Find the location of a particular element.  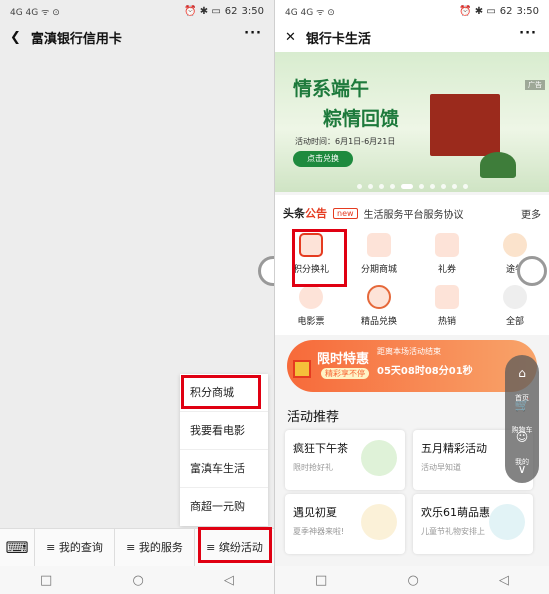

float-mine-button: ☺ 我的 is located at coordinates (522, 442).